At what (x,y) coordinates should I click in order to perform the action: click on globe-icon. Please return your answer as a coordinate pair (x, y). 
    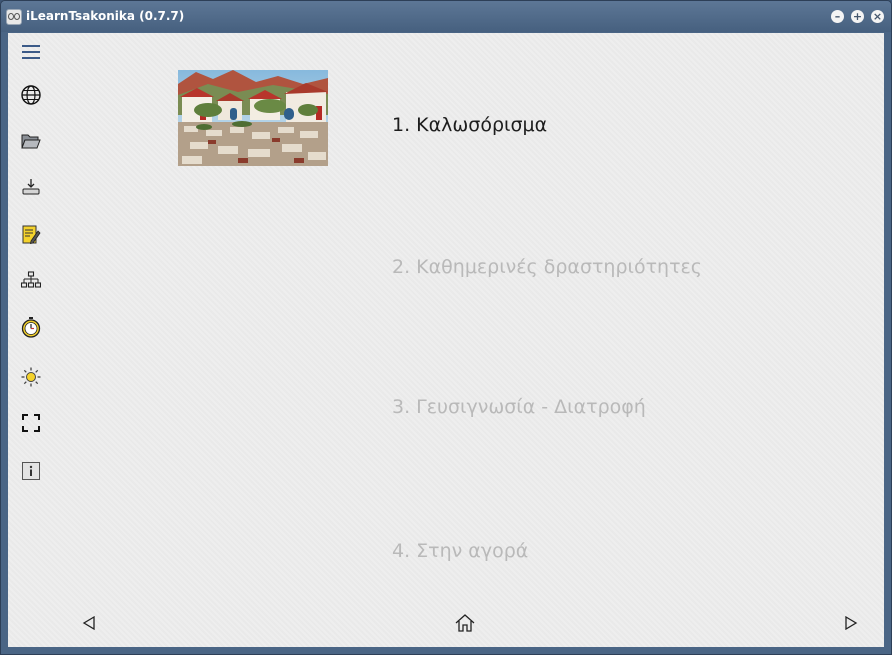
    Looking at the image, I should click on (31, 95).